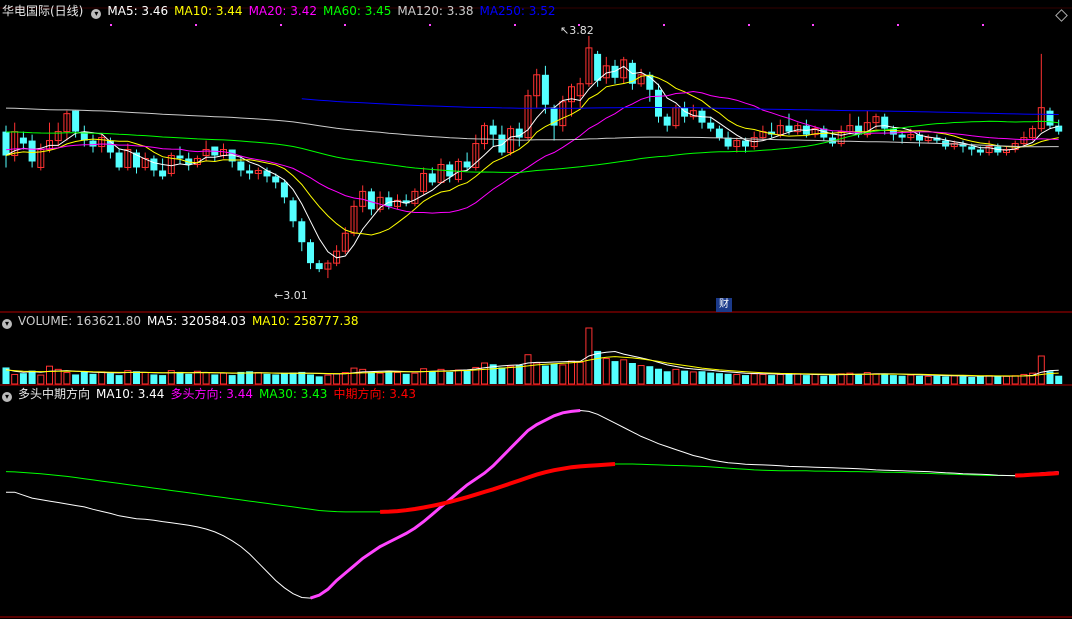 The height and width of the screenshot is (619, 1072). Describe the element at coordinates (282, 11) in the screenshot. I see `price-indicator-2: MA20: 3.42` at that location.